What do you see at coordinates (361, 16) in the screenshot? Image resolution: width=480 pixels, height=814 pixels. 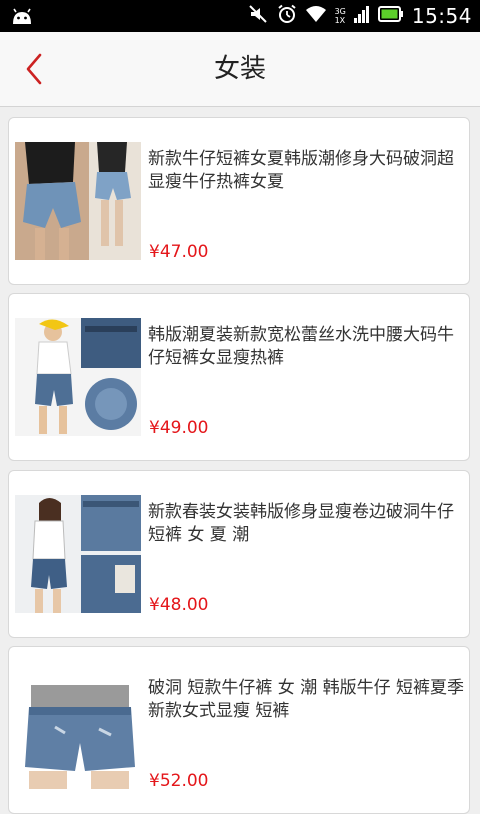 I see `signal-icon` at bounding box center [361, 16].